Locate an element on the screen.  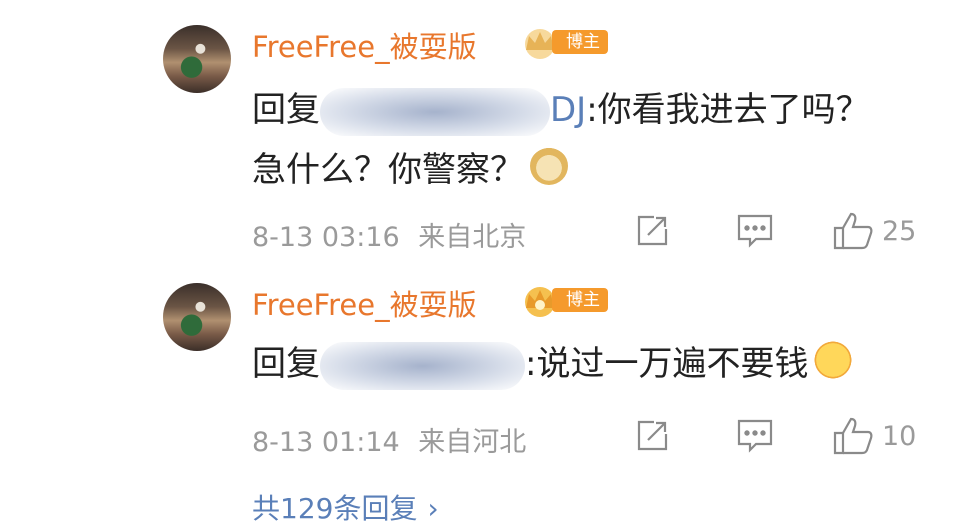
more-replies-link: 共129条回复 › is located at coordinates (345, 507).